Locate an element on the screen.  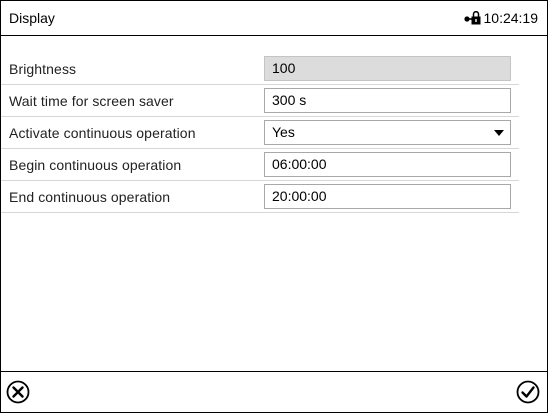
page-title: Display is located at coordinates (32, 18).